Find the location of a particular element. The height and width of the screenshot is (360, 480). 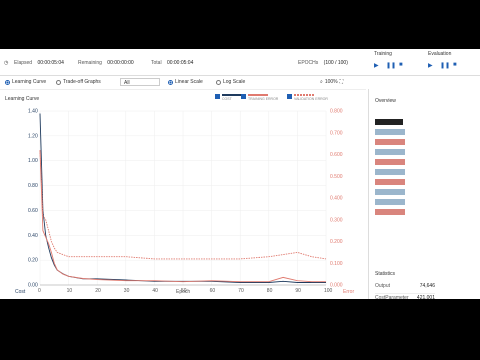

learning-curve-label: Learning Curve is located at coordinates (29, 82).